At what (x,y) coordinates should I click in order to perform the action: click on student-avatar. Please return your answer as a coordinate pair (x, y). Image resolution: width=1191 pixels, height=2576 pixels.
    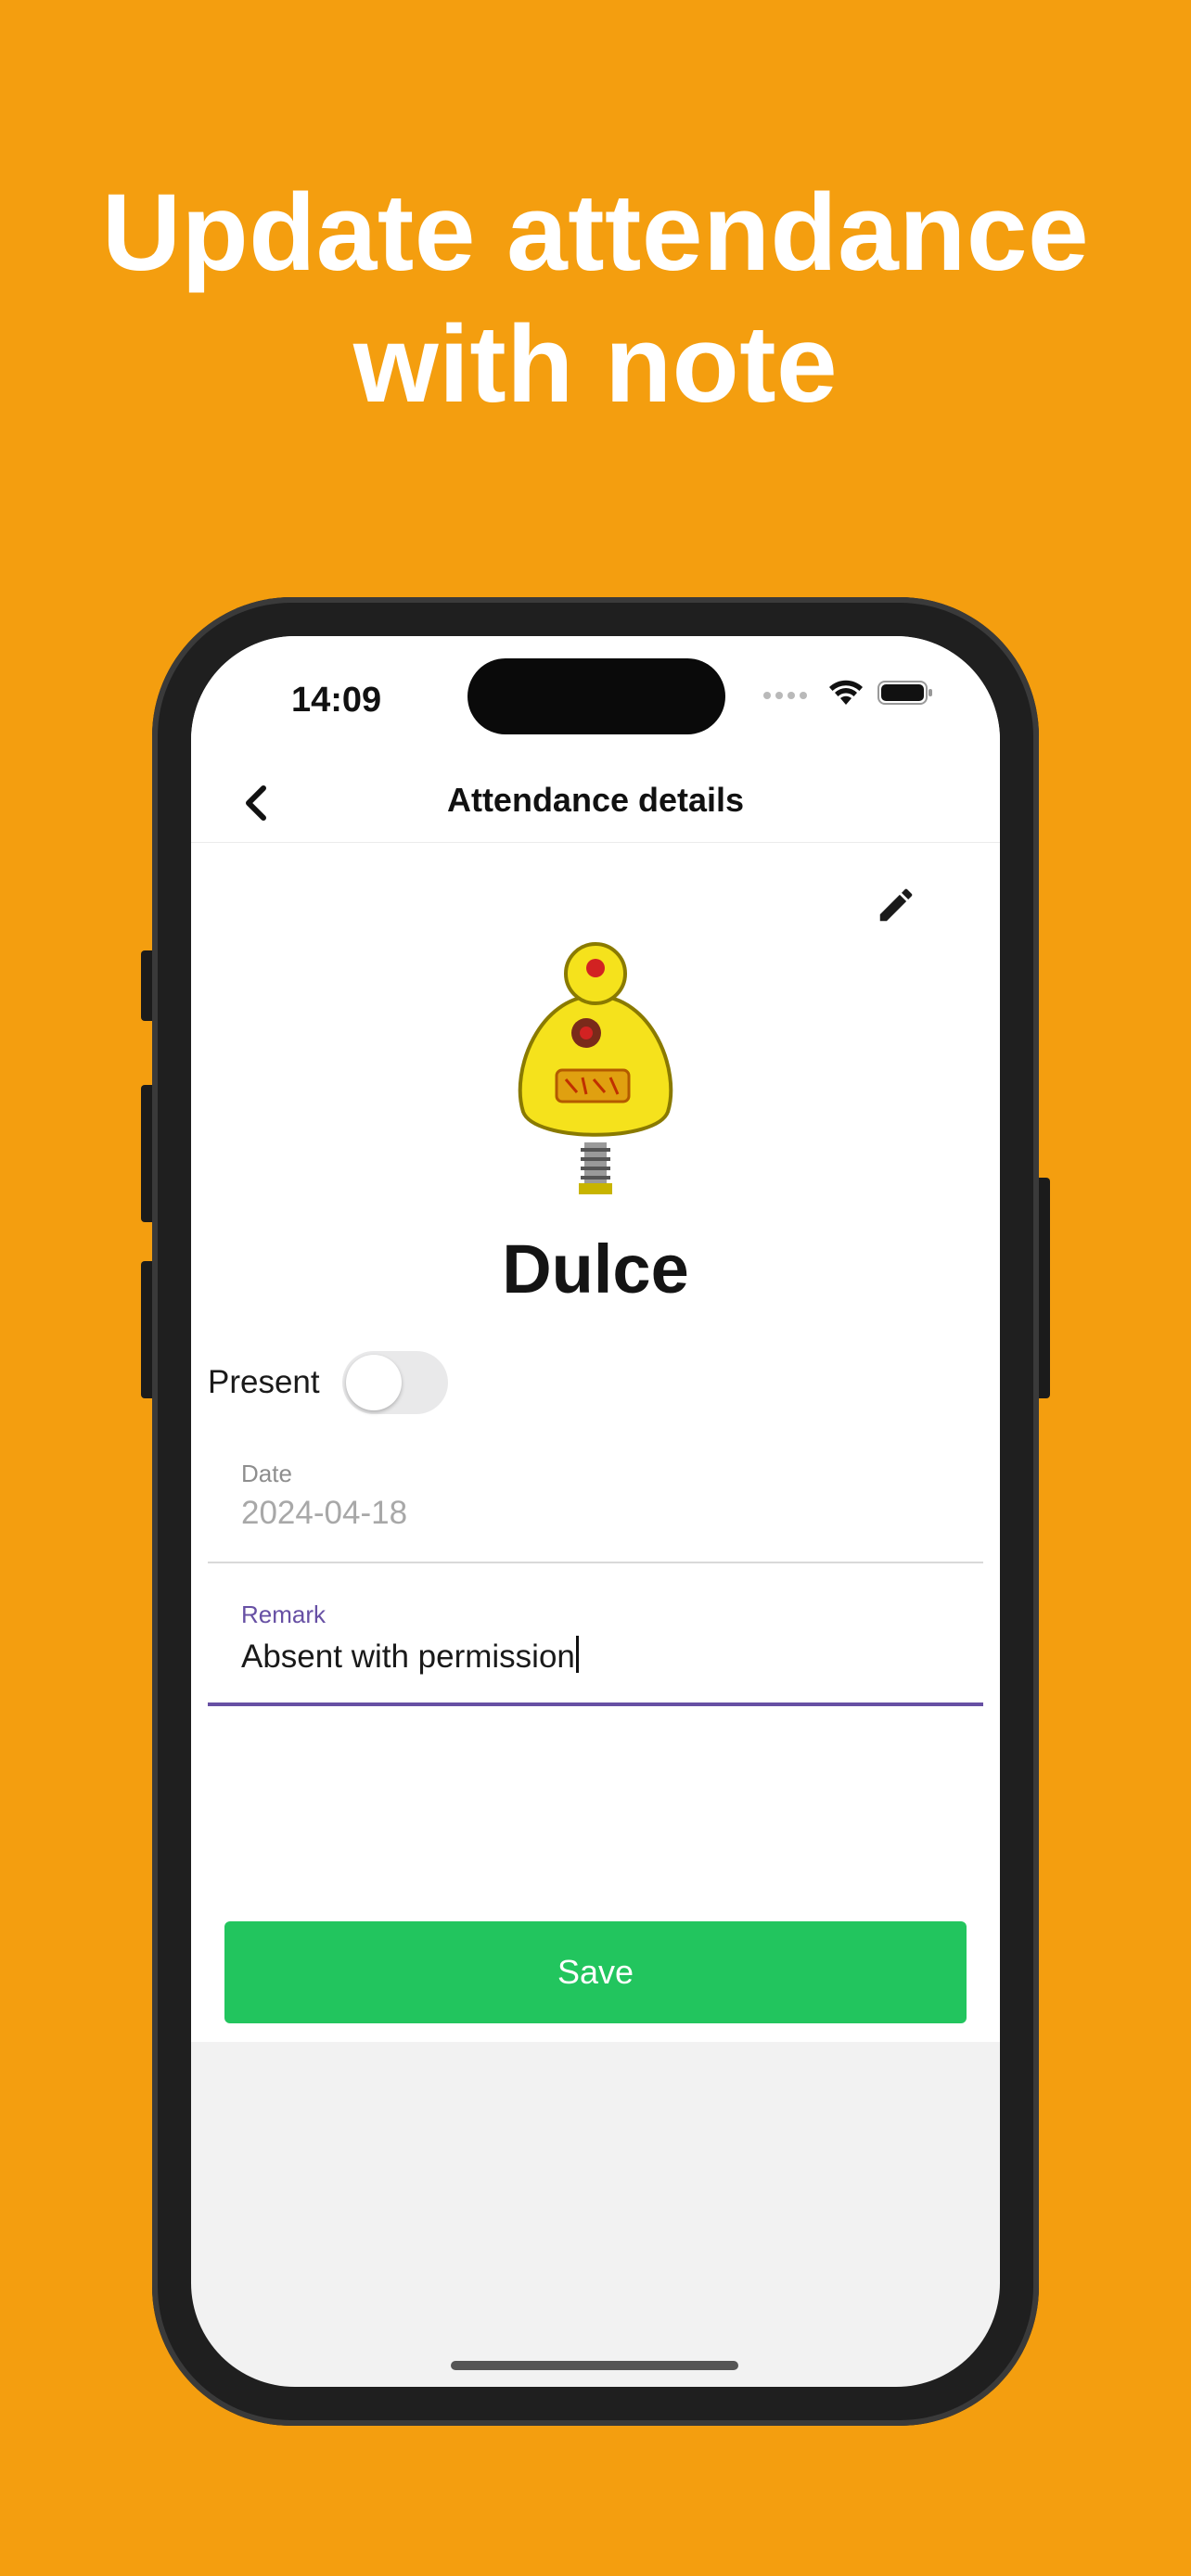
    Looking at the image, I should click on (595, 1065).